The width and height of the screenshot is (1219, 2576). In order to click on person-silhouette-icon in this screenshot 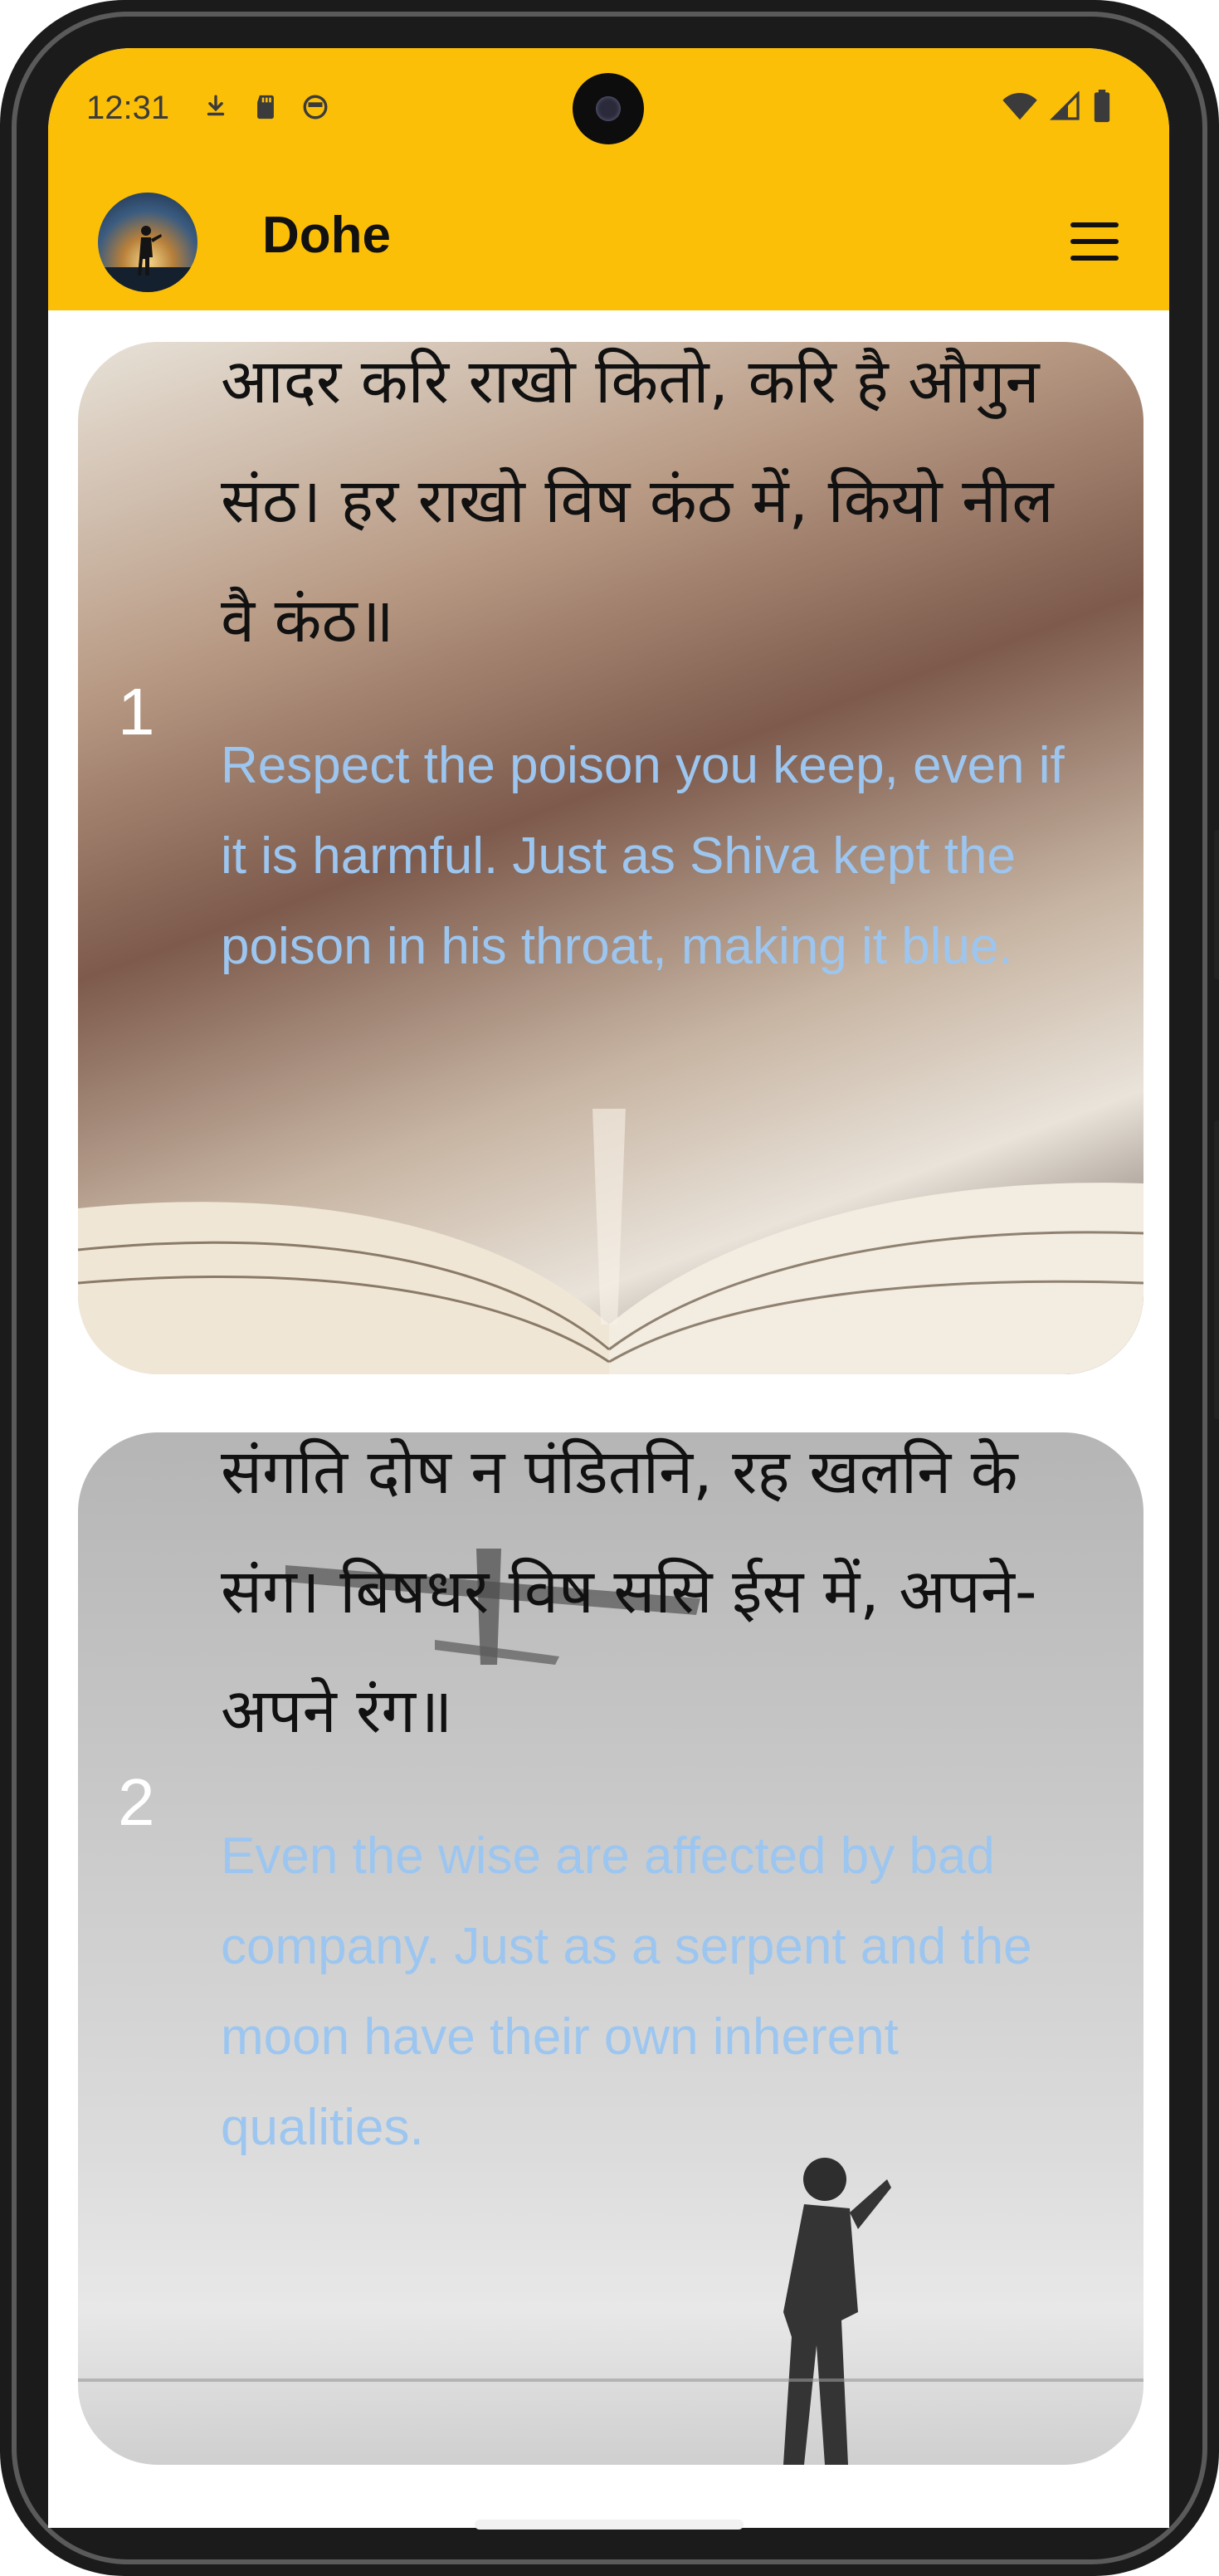, I will do `click(148, 259)`.